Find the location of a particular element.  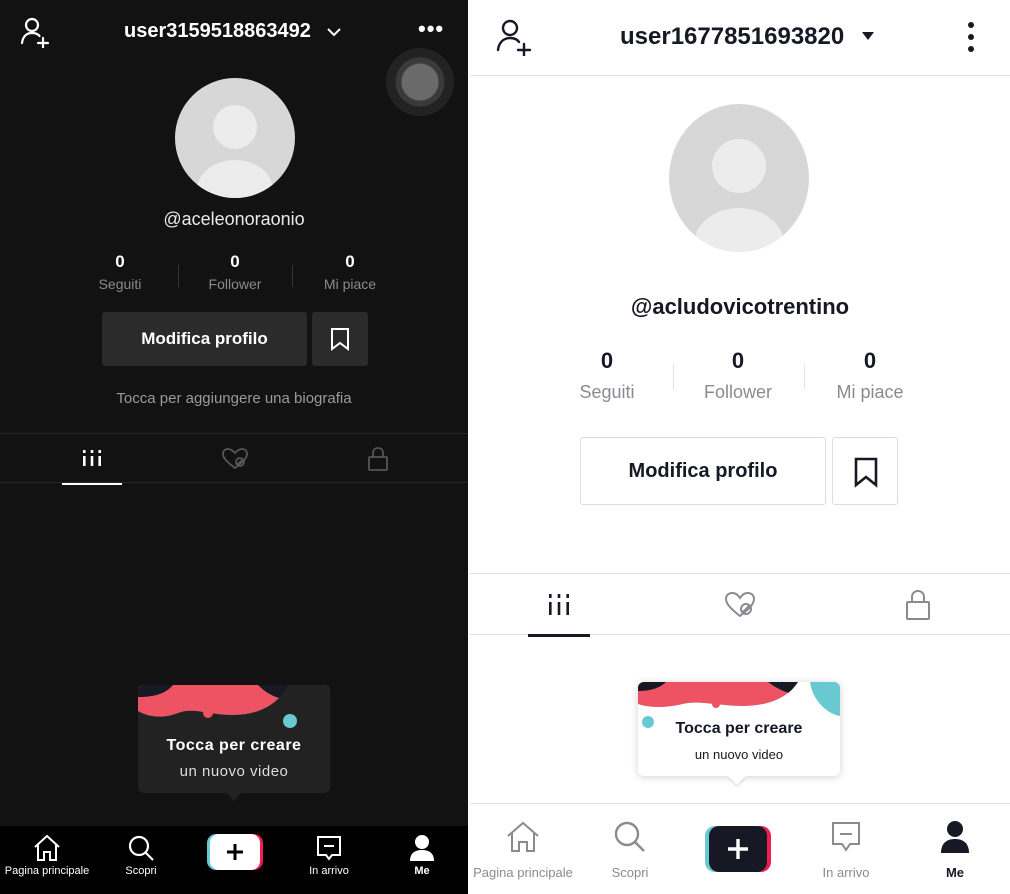

profile-handle: @aceleonoraonio is located at coordinates (234, 219).